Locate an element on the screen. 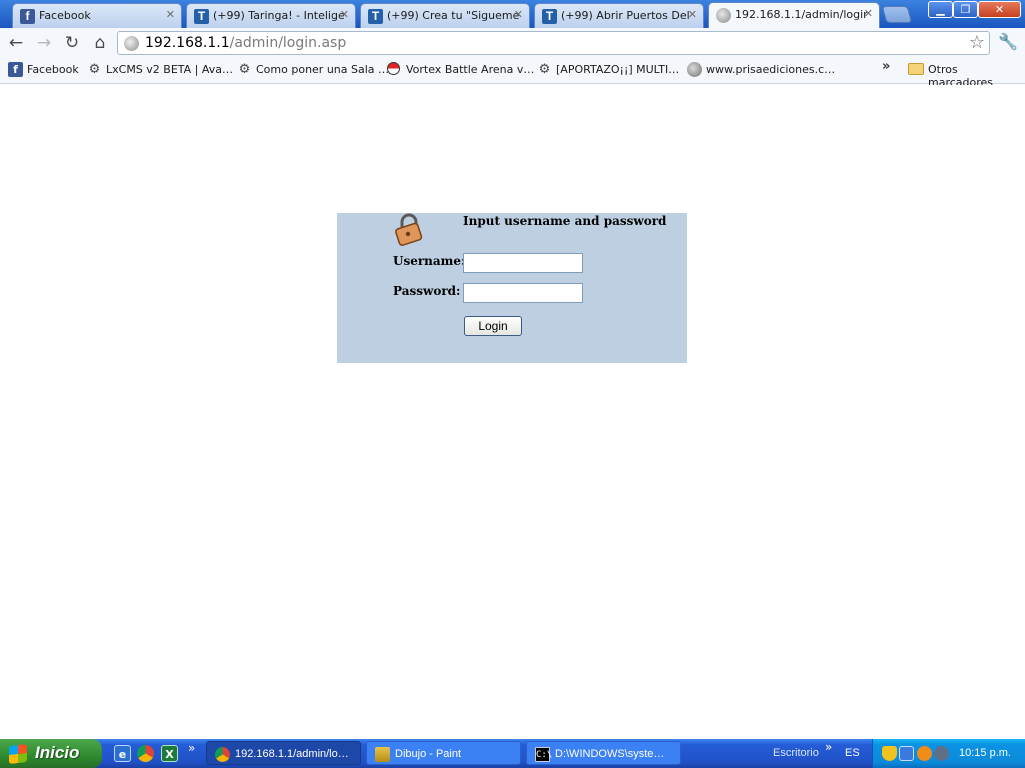 This screenshot has height=768, width=1025. browser-toolbar: ← → ↻ ⌂ 192.168.1.1/admin/login.asp ☆ 🔧 is located at coordinates (512, 43).